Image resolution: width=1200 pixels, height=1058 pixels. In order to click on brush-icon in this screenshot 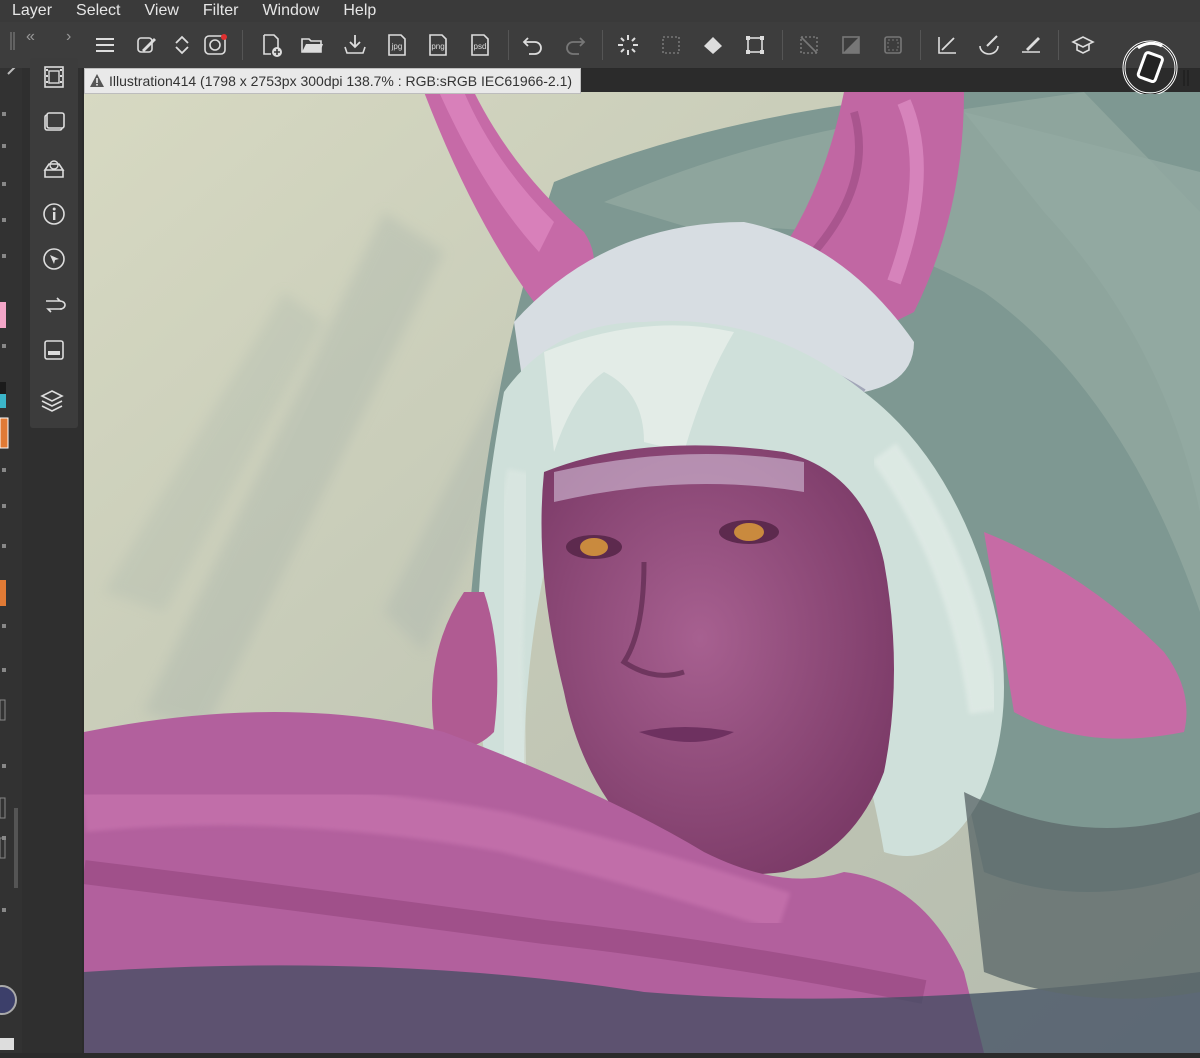, I will do `click(989, 45)`.